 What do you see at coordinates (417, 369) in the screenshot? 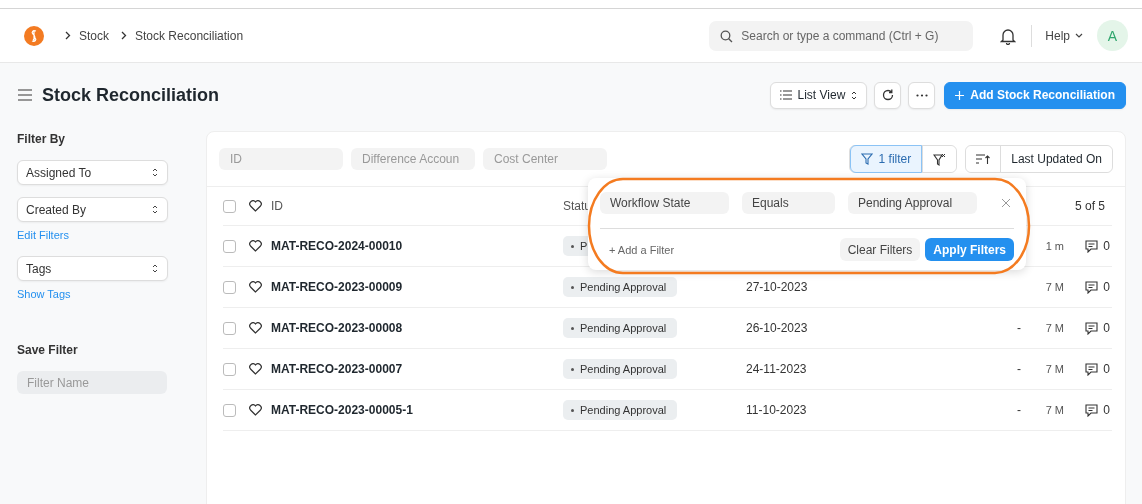
I see `record-id-link: MAT-RECO-2023-00007` at bounding box center [417, 369].